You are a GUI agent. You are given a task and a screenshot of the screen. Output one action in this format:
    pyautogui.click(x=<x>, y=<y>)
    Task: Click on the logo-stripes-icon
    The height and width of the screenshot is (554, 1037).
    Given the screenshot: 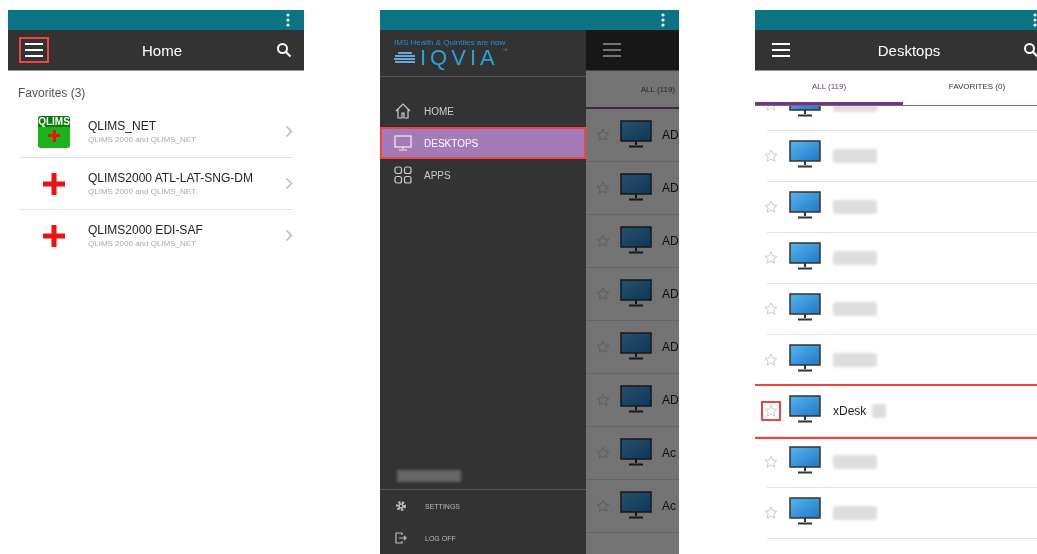 What is the action you would take?
    pyautogui.click(x=405, y=57)
    